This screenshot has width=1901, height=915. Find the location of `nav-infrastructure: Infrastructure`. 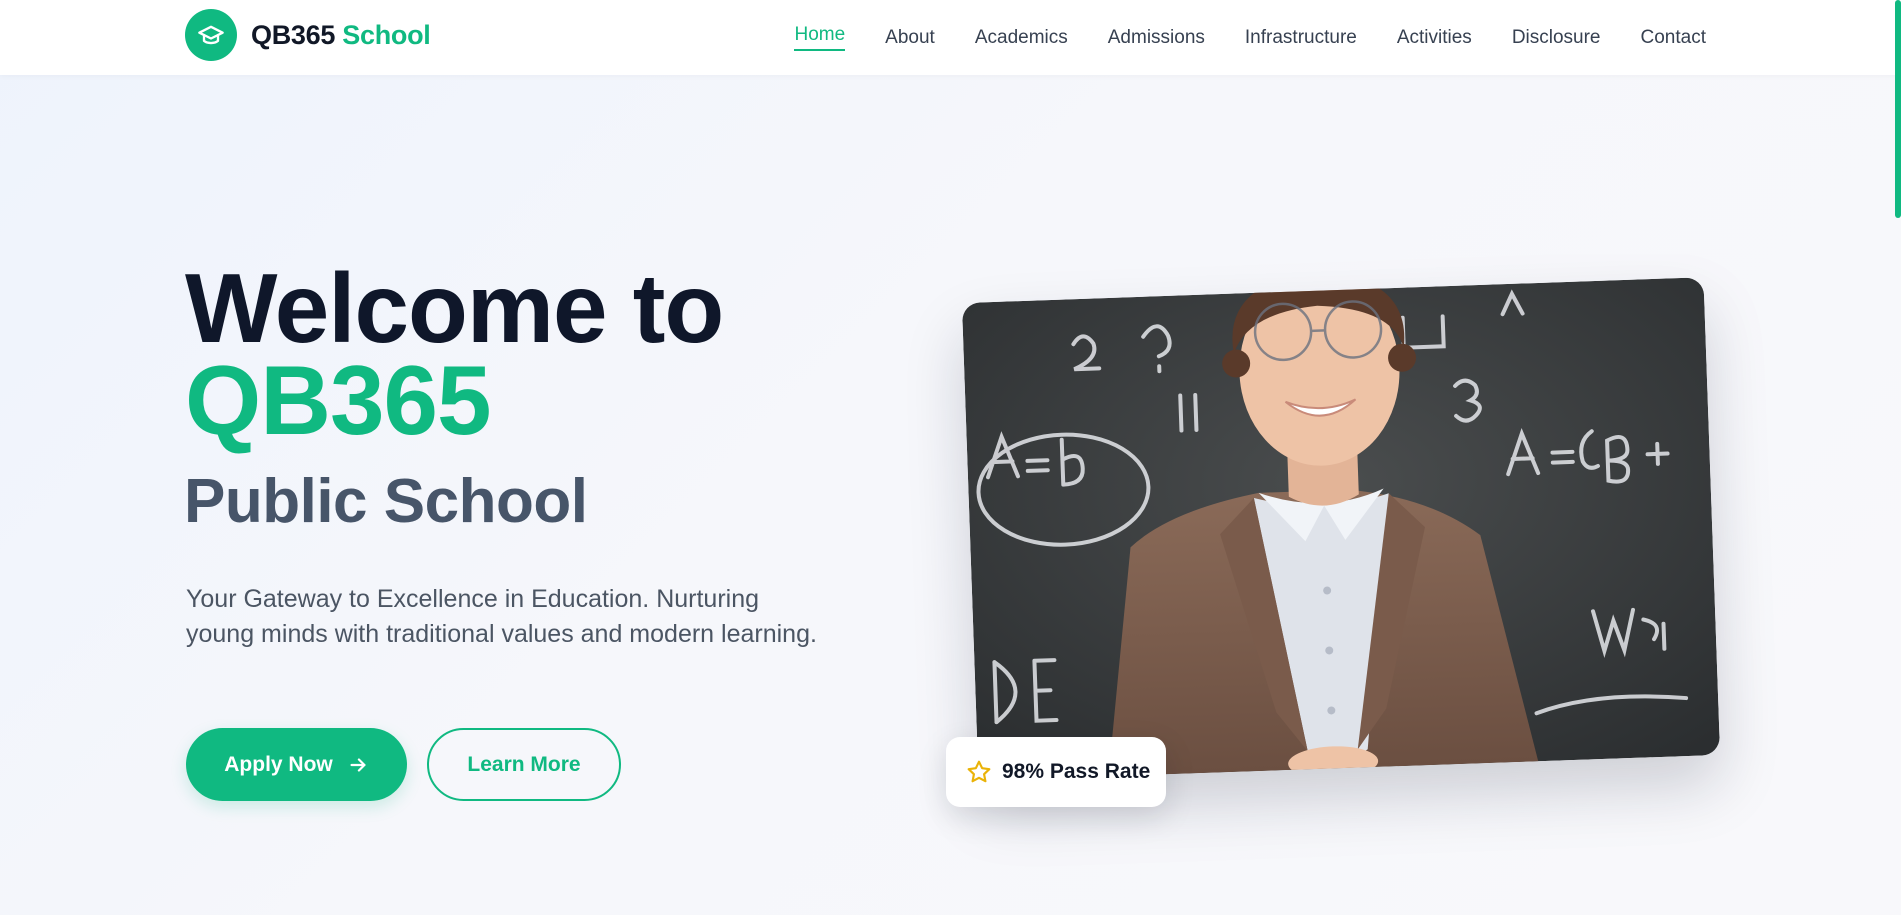

nav-infrastructure: Infrastructure is located at coordinates (1301, 37).